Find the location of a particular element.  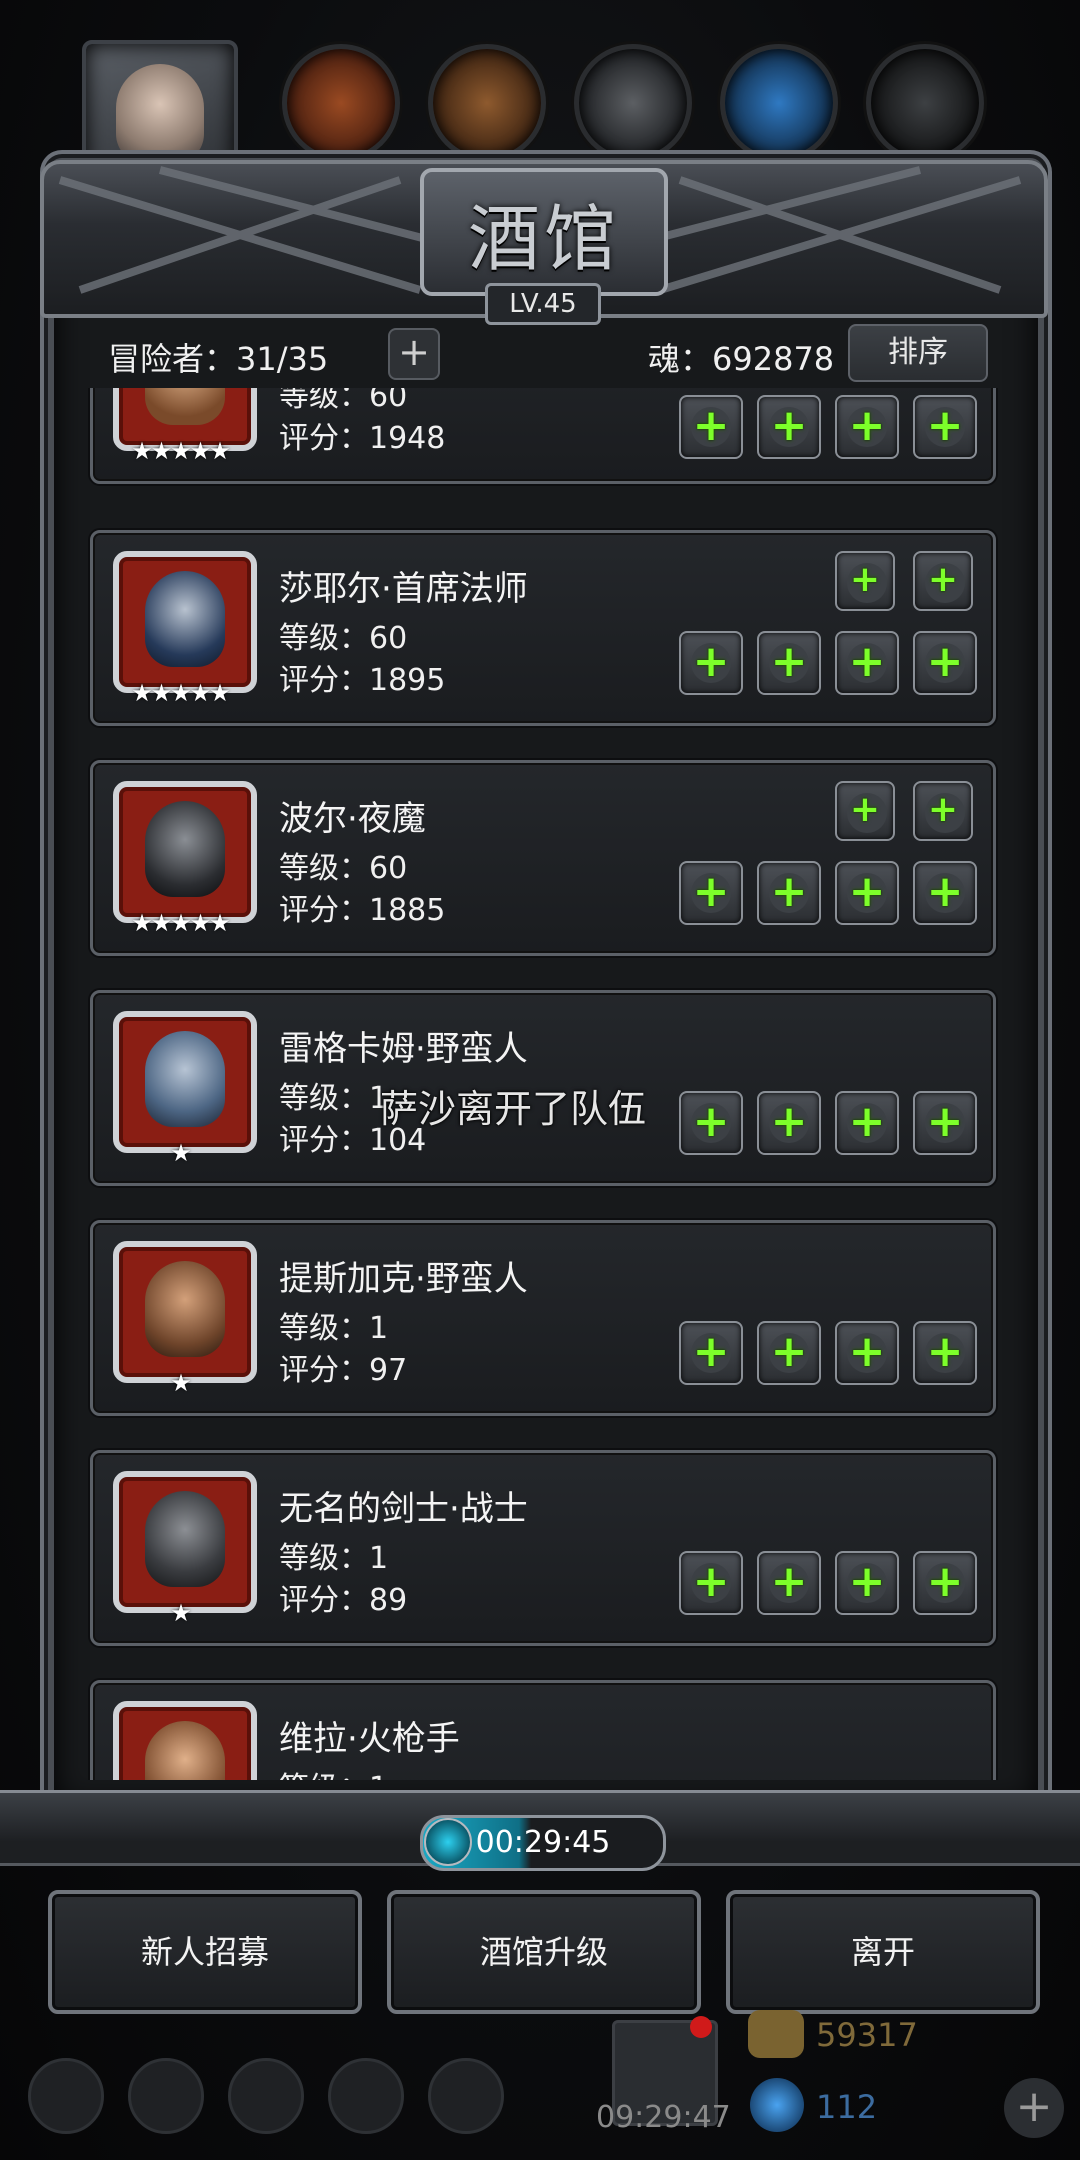

crystal-resource-icon is located at coordinates (779, 103).